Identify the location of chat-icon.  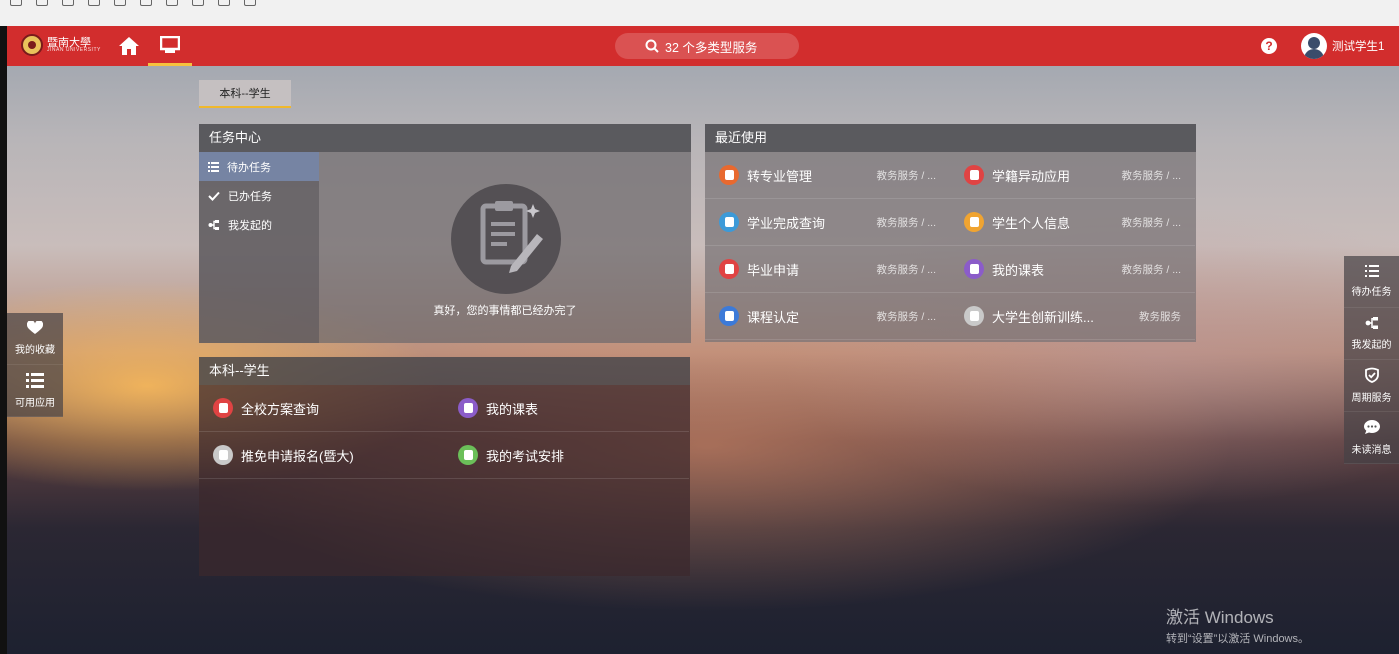
(1371, 427).